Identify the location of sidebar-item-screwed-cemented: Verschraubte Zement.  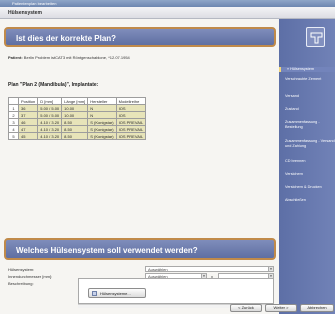
(307, 79).